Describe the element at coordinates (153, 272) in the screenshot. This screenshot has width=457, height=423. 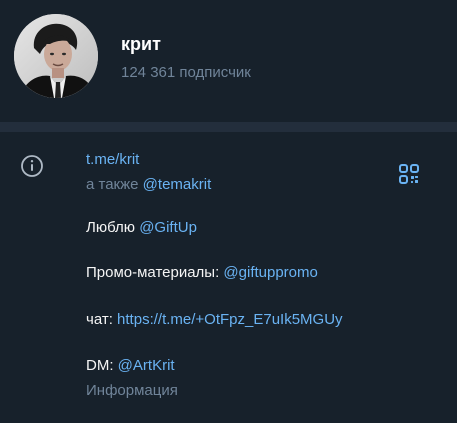
I see `promo-prefix: Промо-материалы:` at that location.